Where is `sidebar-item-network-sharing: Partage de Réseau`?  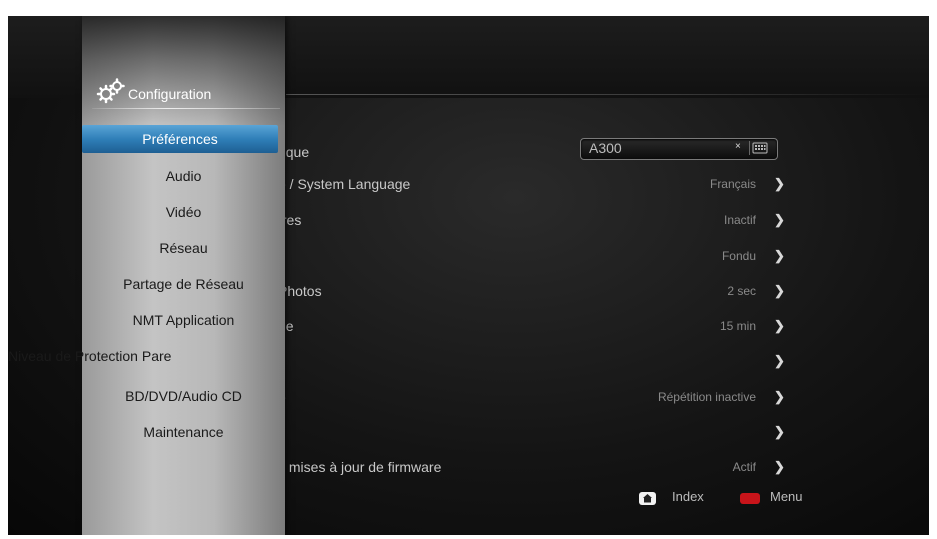
sidebar-item-network-sharing: Partage de Réseau is located at coordinates (183, 284).